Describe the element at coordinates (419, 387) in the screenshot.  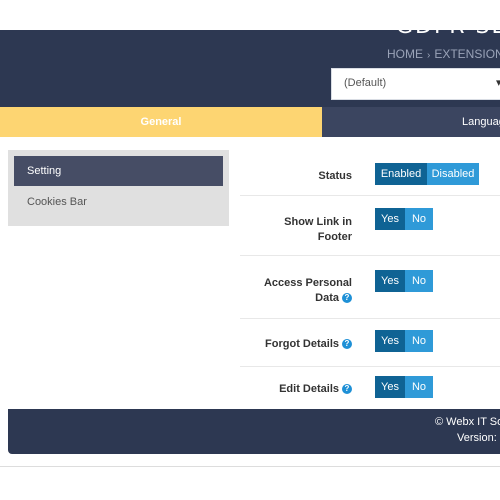
I see `edit-details-no-button: No` at that location.